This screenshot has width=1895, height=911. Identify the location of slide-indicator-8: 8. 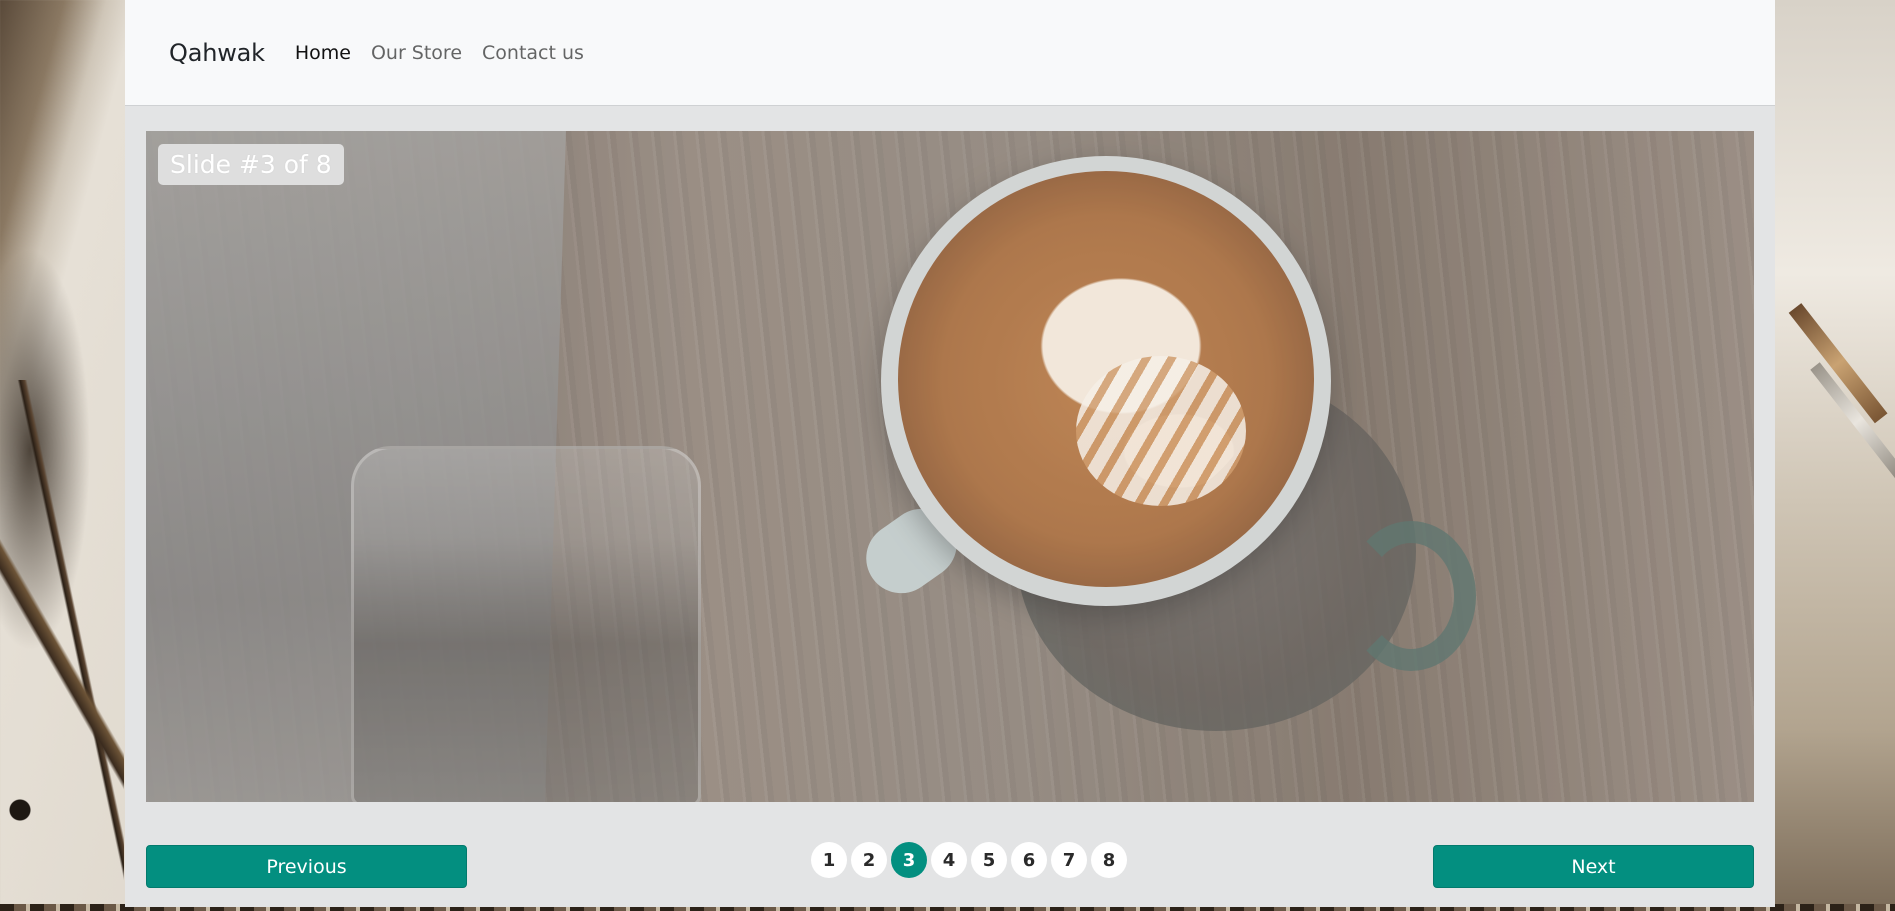
(1109, 860).